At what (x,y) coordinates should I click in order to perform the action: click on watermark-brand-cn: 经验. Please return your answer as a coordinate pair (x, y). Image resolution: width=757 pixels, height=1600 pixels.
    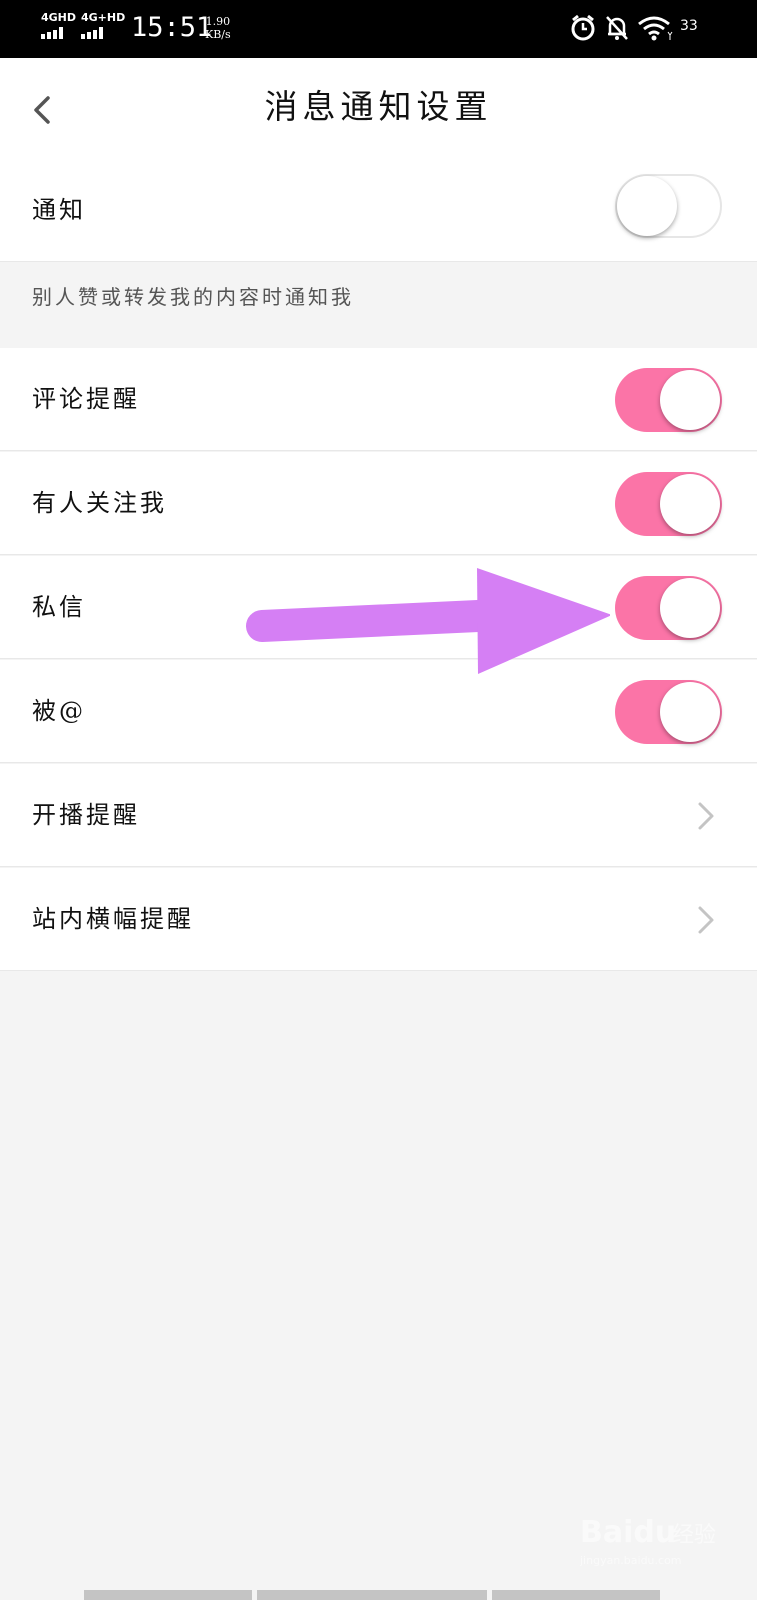
    Looking at the image, I should click on (694, 1535).